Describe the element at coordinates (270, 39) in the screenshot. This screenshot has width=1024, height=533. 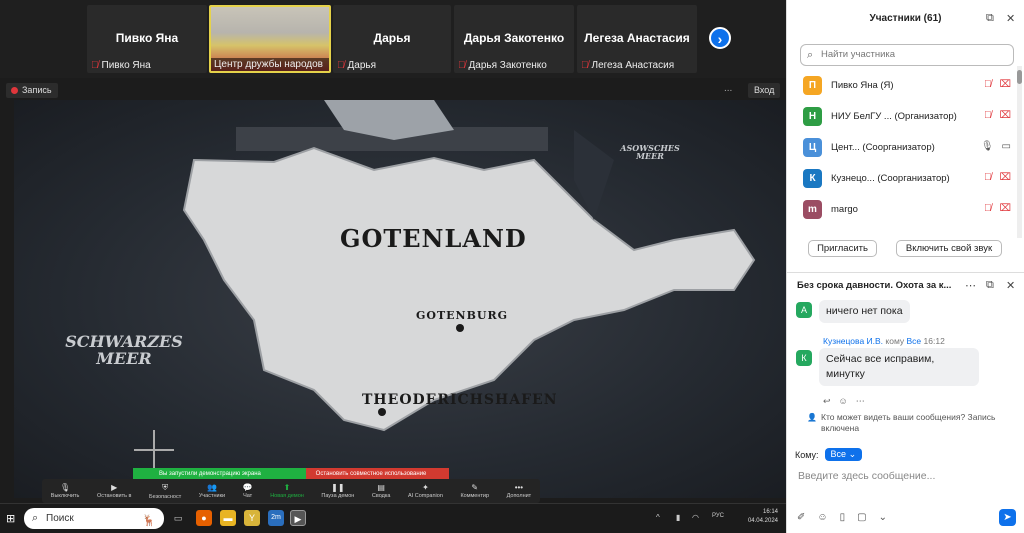
I see `video-tile-active: Центр дружбы народов` at that location.